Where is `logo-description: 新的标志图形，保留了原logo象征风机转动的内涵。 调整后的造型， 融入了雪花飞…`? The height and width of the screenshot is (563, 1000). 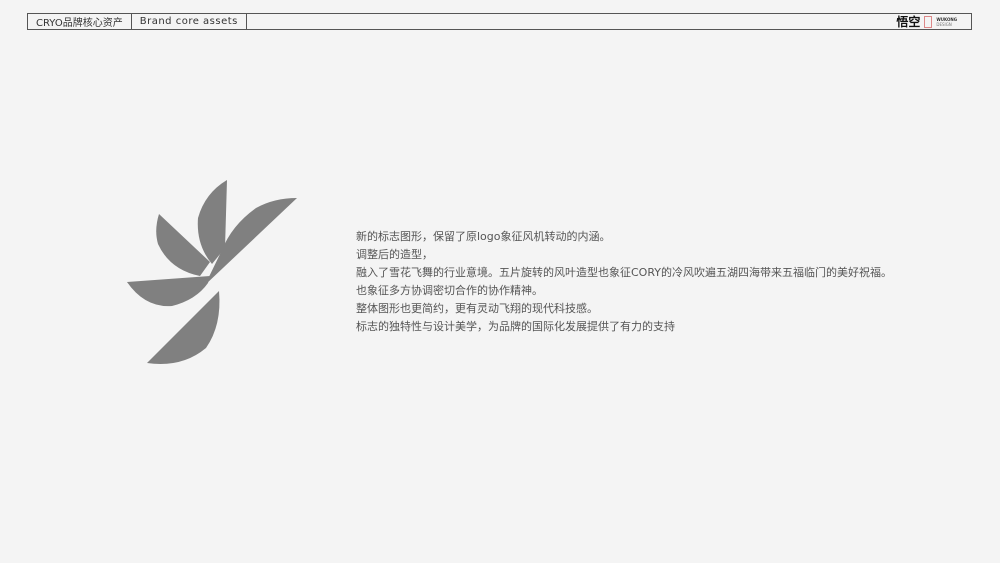
logo-description: 新的标志图形，保留了原logo象征风机转动的内涵。 调整后的造型， 融入了雪花飞… is located at coordinates (624, 282).